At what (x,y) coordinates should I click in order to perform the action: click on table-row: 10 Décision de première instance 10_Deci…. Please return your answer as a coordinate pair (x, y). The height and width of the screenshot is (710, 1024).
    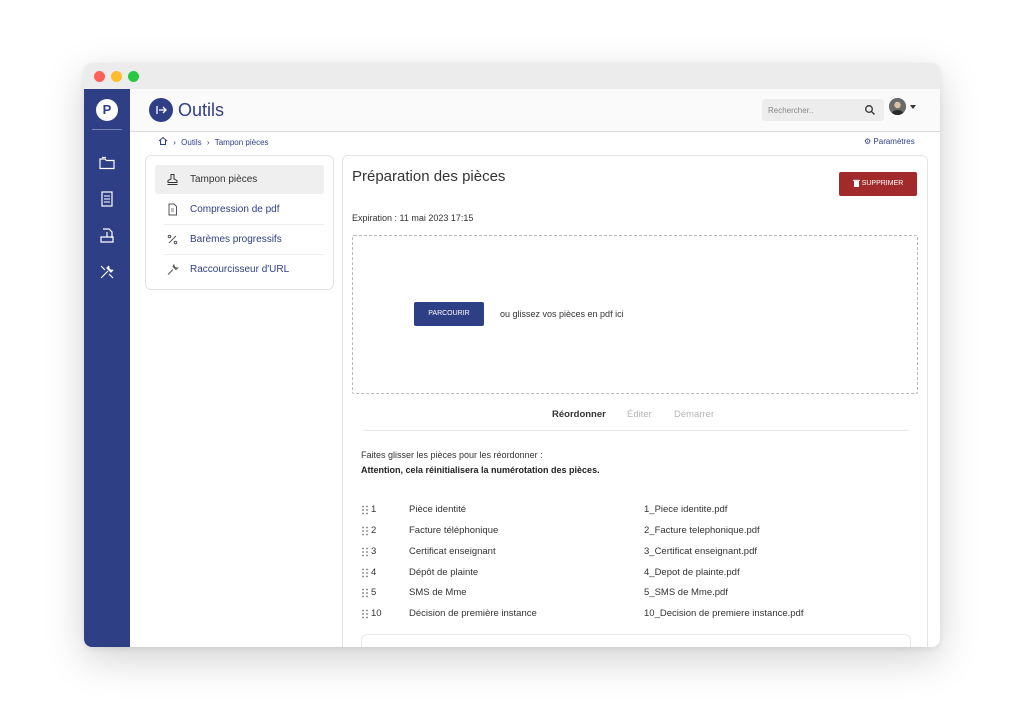
    Looking at the image, I should click on (631, 614).